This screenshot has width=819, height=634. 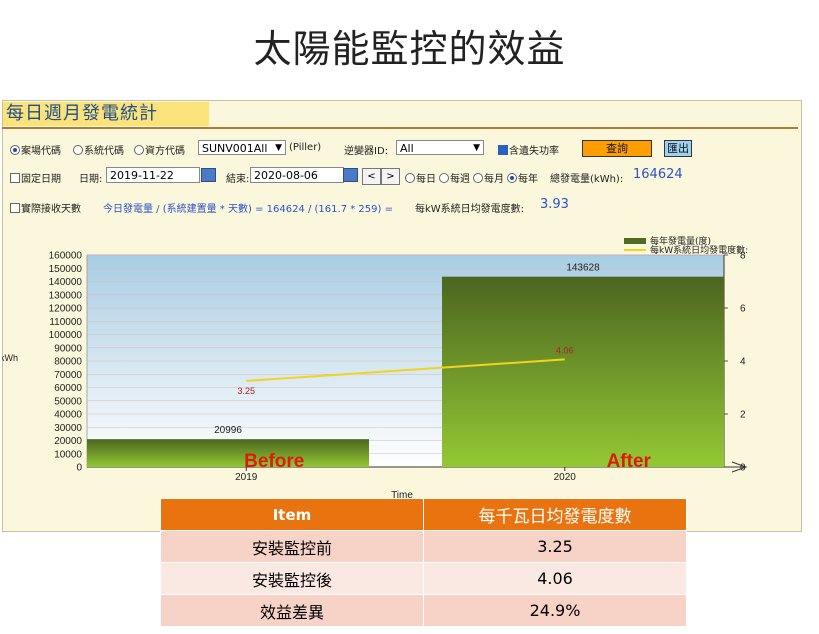 What do you see at coordinates (98, 149) in the screenshot?
I see `radio-system-code: 系統代碼` at bounding box center [98, 149].